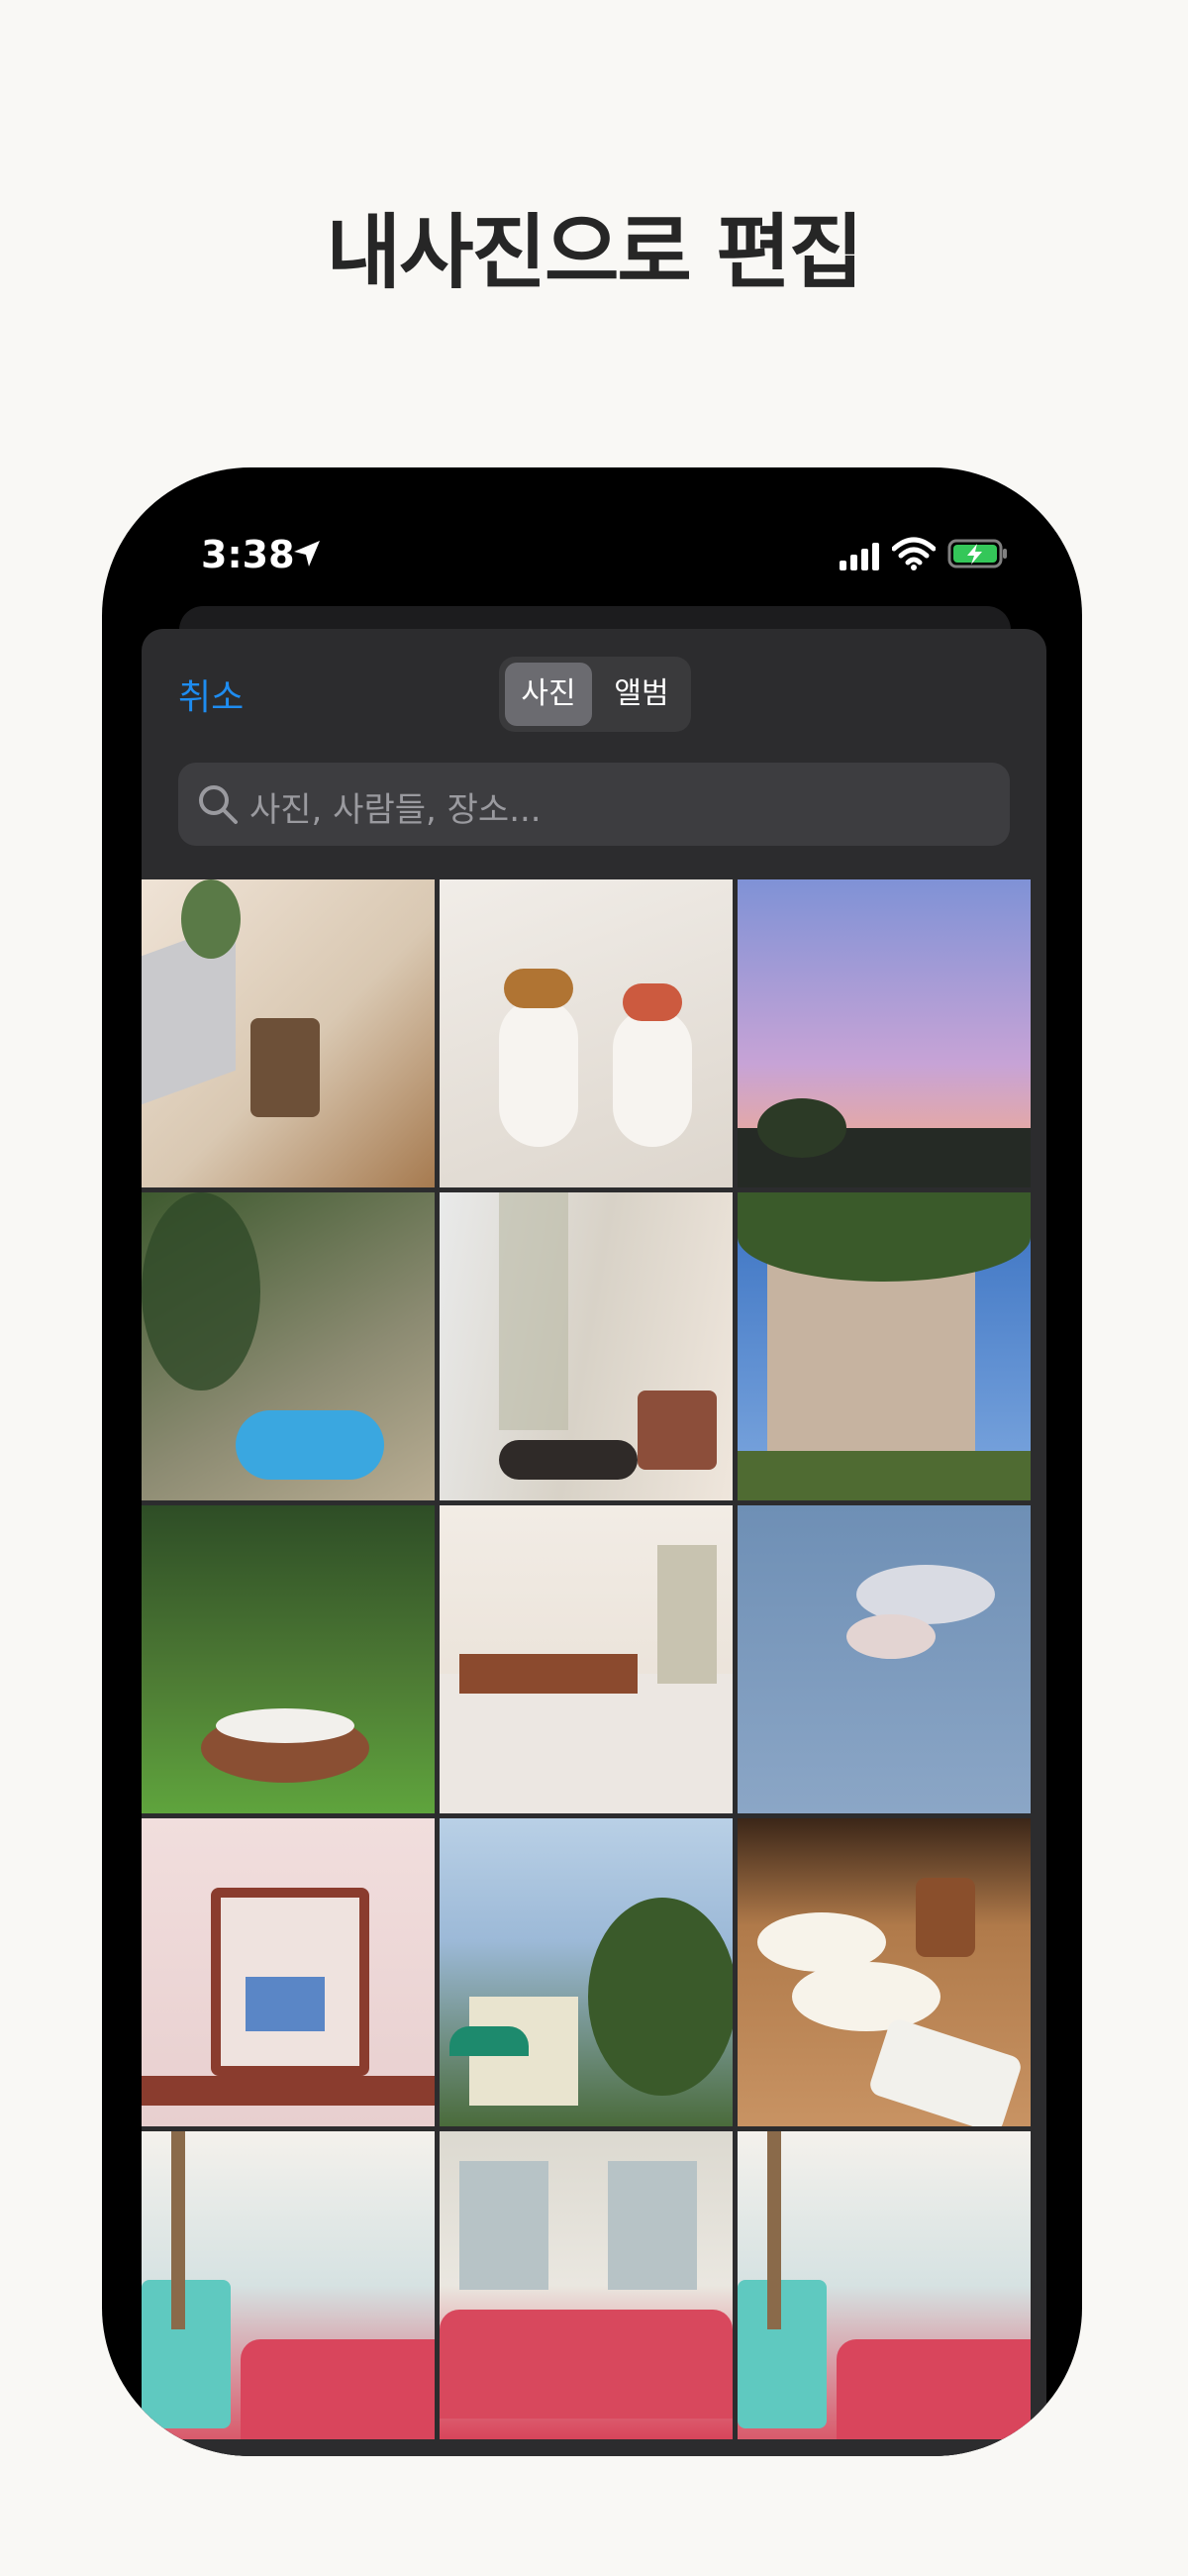 The width and height of the screenshot is (1188, 2576). What do you see at coordinates (641, 694) in the screenshot?
I see `segment-albums: 앨범` at bounding box center [641, 694].